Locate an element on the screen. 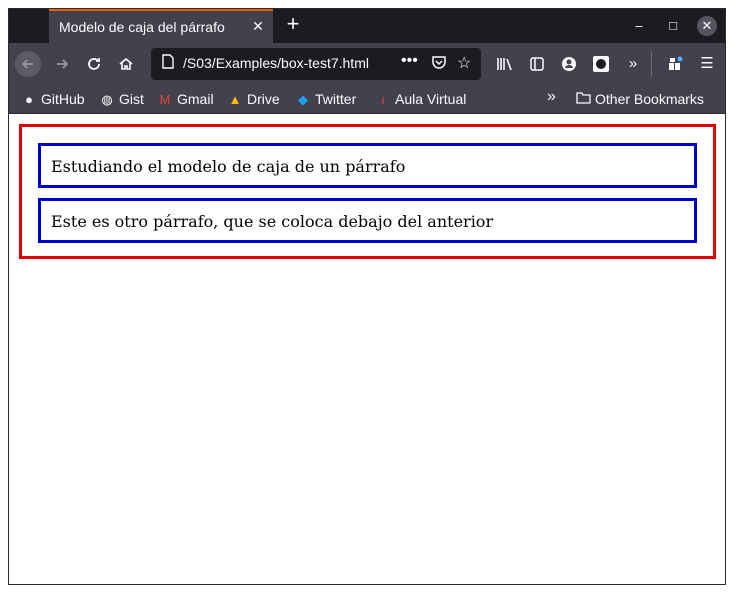  bookmark-label: Gmail is located at coordinates (195, 99).